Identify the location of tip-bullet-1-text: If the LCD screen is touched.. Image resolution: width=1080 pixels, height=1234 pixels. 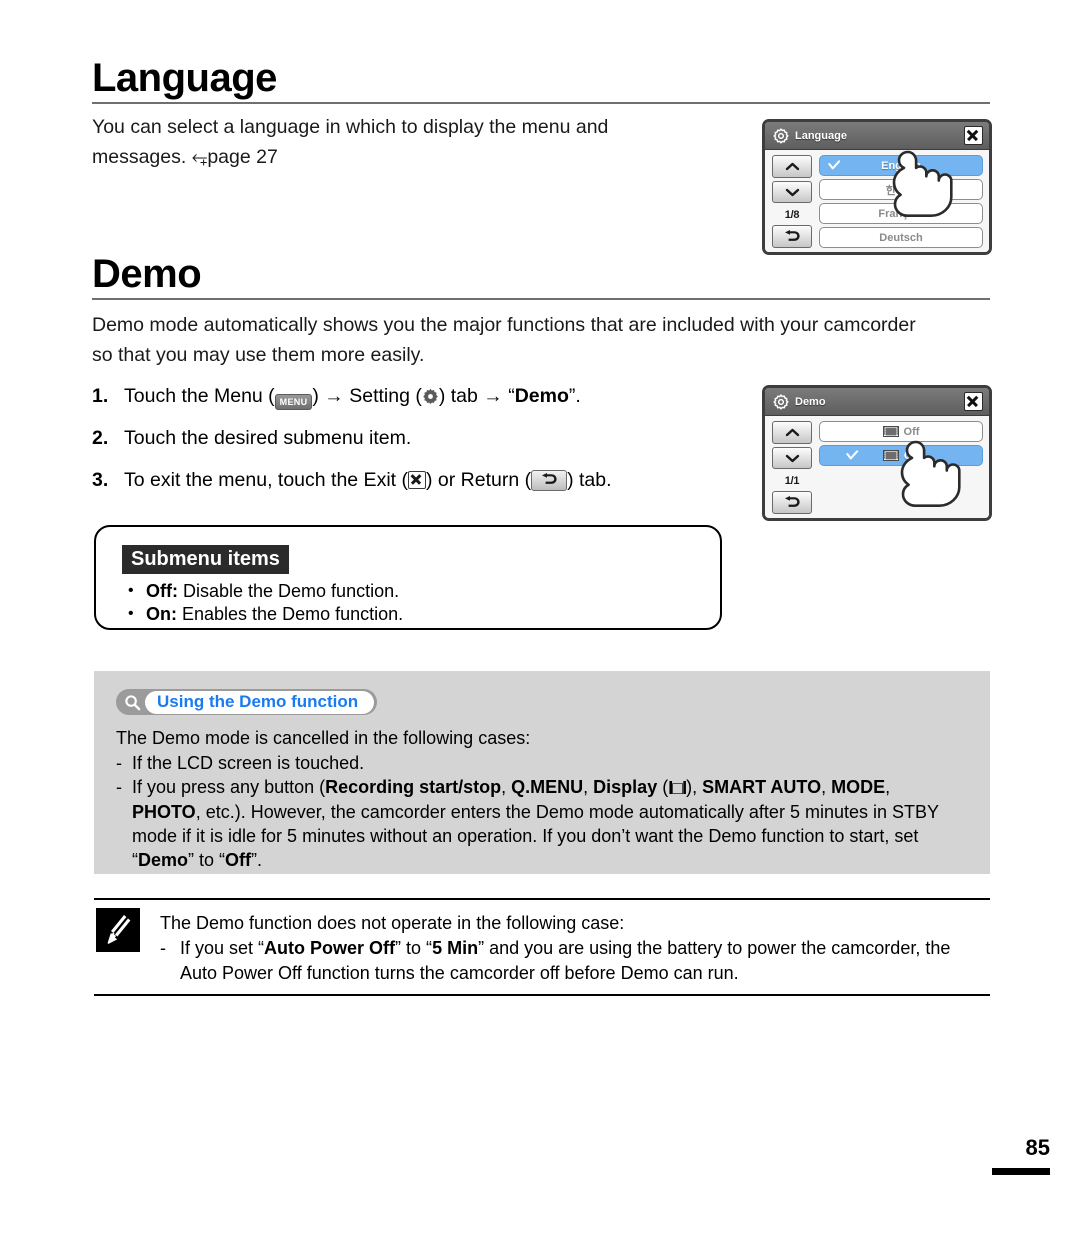
(248, 762).